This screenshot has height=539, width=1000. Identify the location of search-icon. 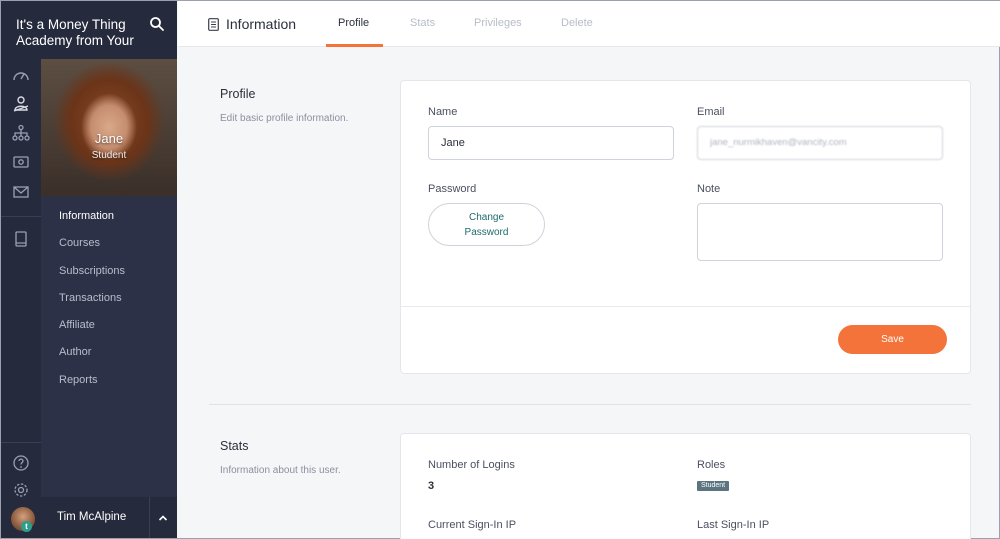
(157, 24).